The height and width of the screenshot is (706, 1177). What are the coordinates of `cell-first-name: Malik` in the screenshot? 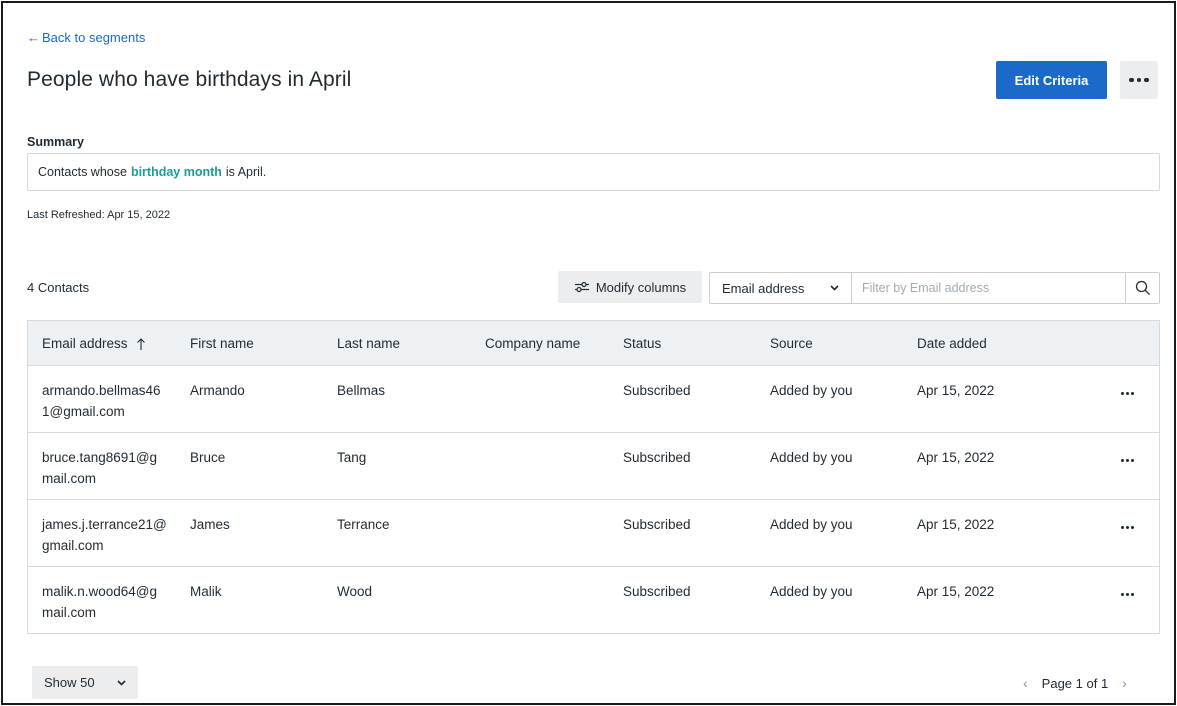 It's located at (206, 591).